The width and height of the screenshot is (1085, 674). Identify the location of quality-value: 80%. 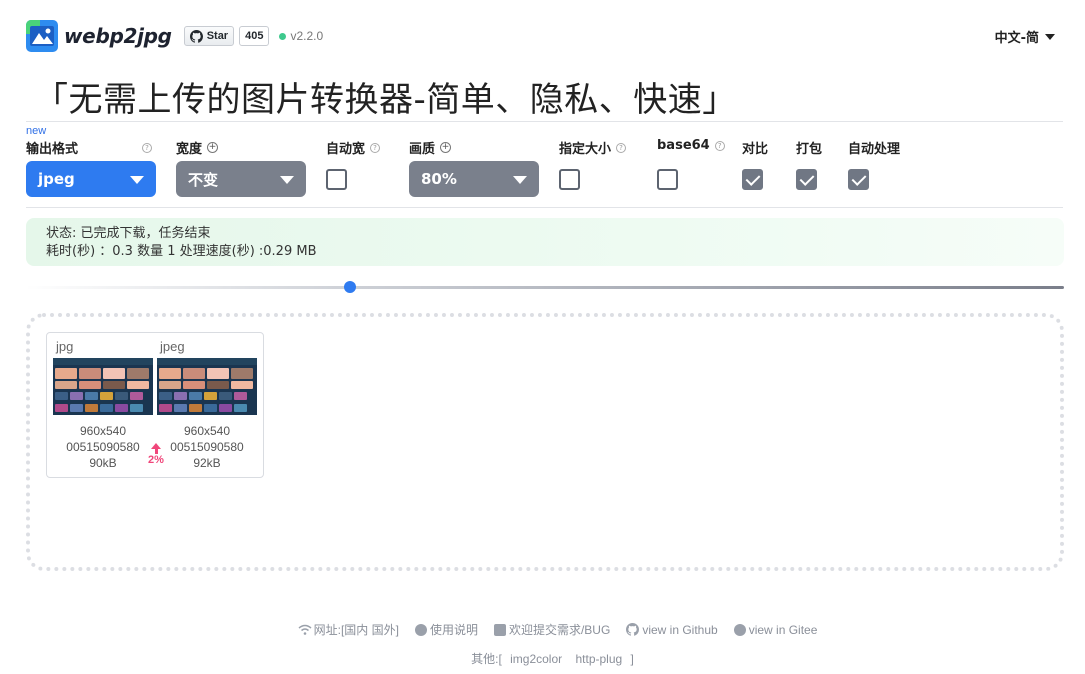
(439, 179).